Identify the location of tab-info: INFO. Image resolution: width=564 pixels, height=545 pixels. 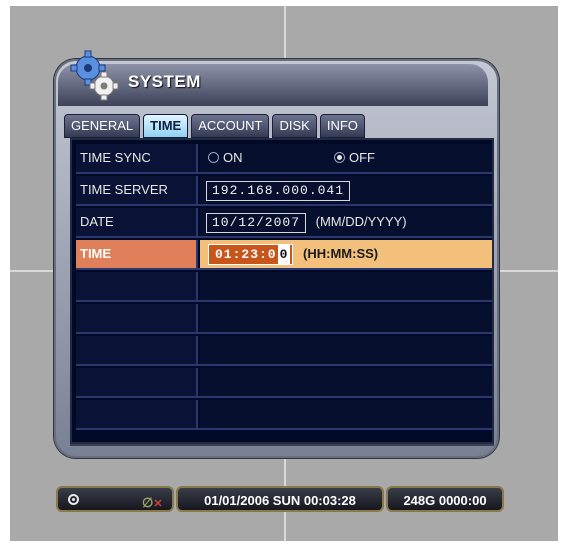
(342, 126).